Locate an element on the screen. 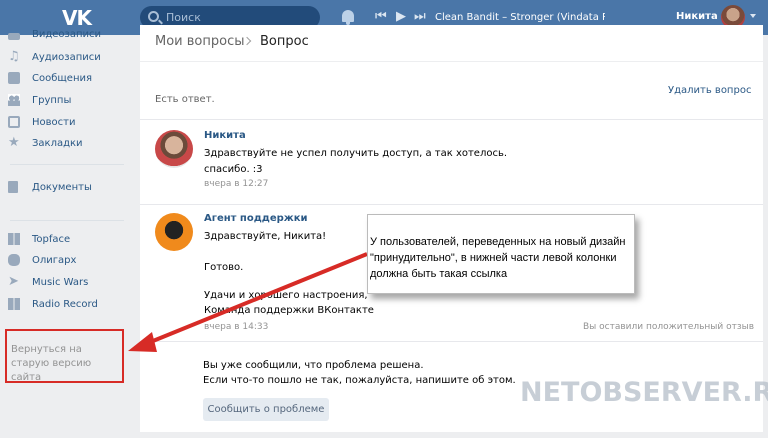 This screenshot has height=438, width=768. breadcrumb-current: Вопрос is located at coordinates (284, 41).